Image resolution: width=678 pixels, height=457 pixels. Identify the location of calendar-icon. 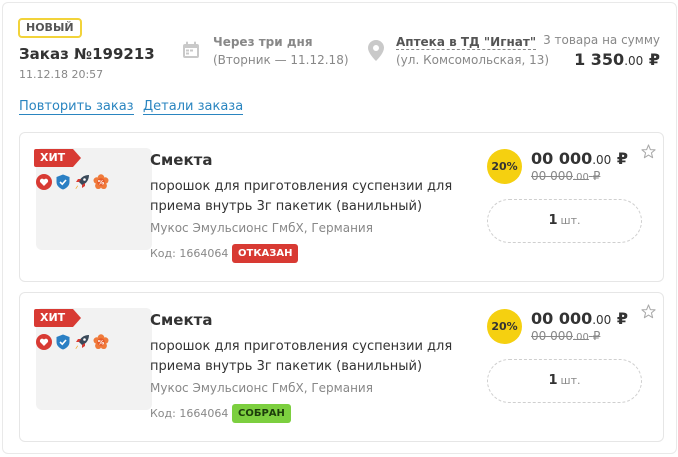
(191, 49).